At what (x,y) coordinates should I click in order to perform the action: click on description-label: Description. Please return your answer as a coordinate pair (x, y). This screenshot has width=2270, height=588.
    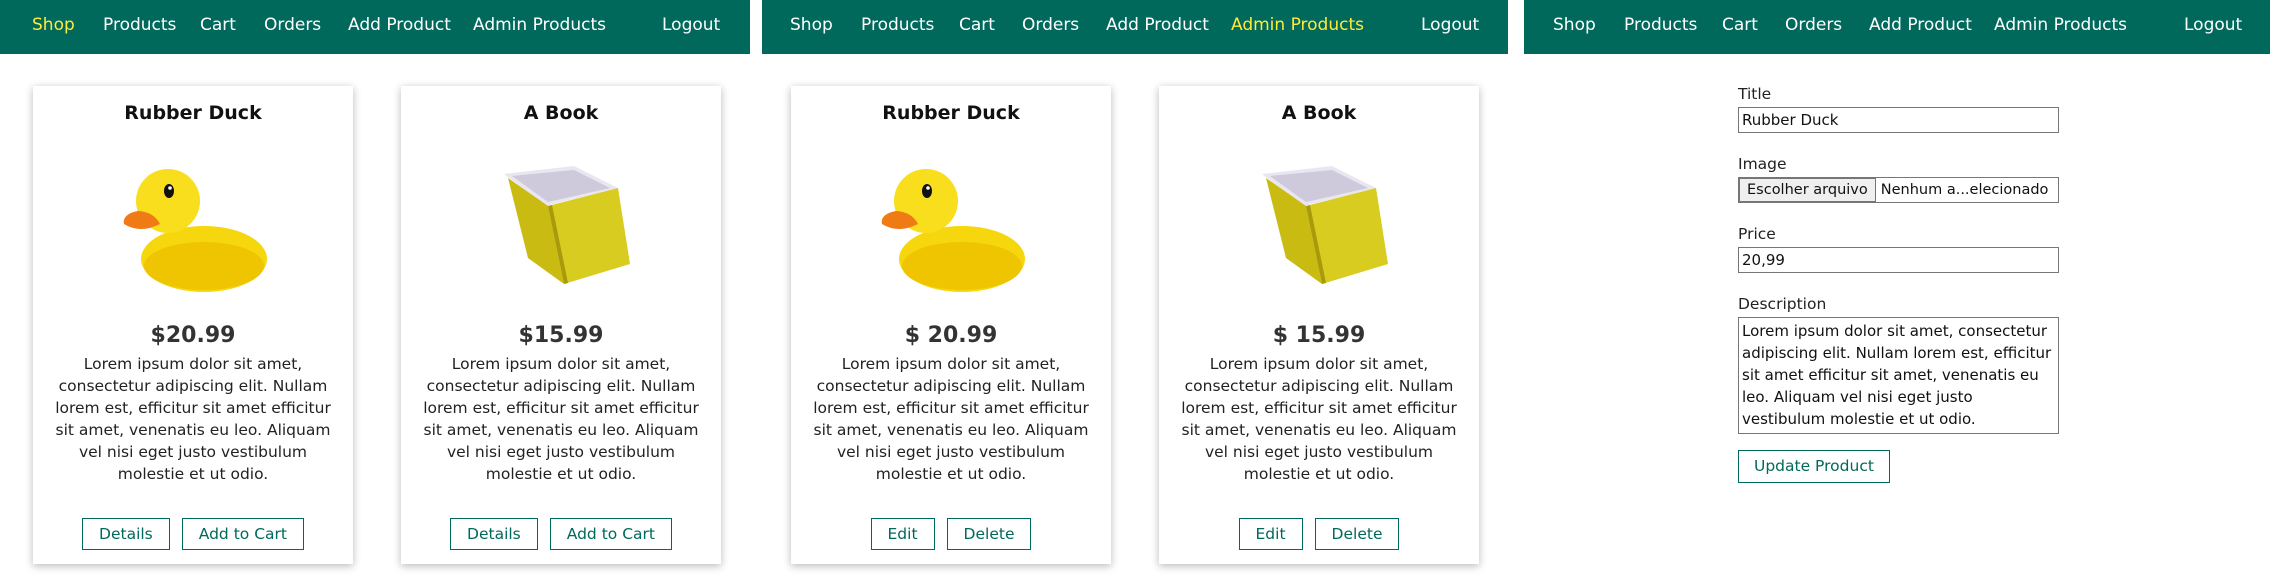
    Looking at the image, I should click on (1782, 304).